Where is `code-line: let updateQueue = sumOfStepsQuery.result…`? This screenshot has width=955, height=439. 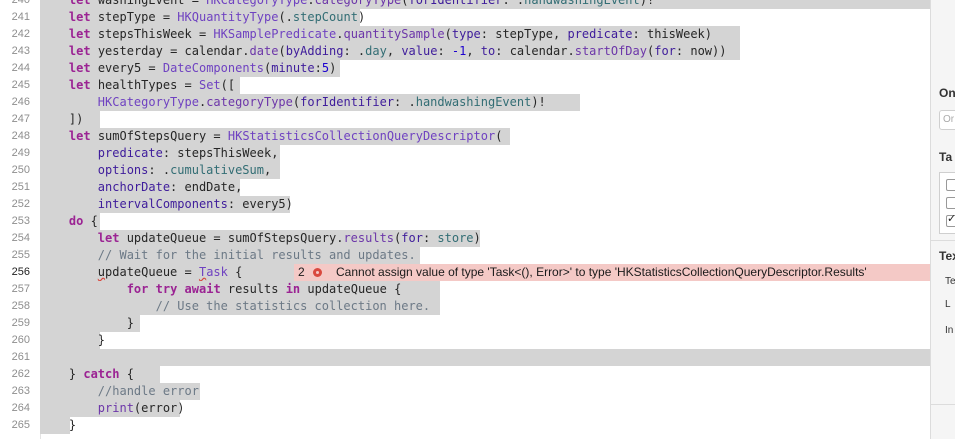 code-line: let updateQueue = sumOfStepsQuery.result… is located at coordinates (485, 238).